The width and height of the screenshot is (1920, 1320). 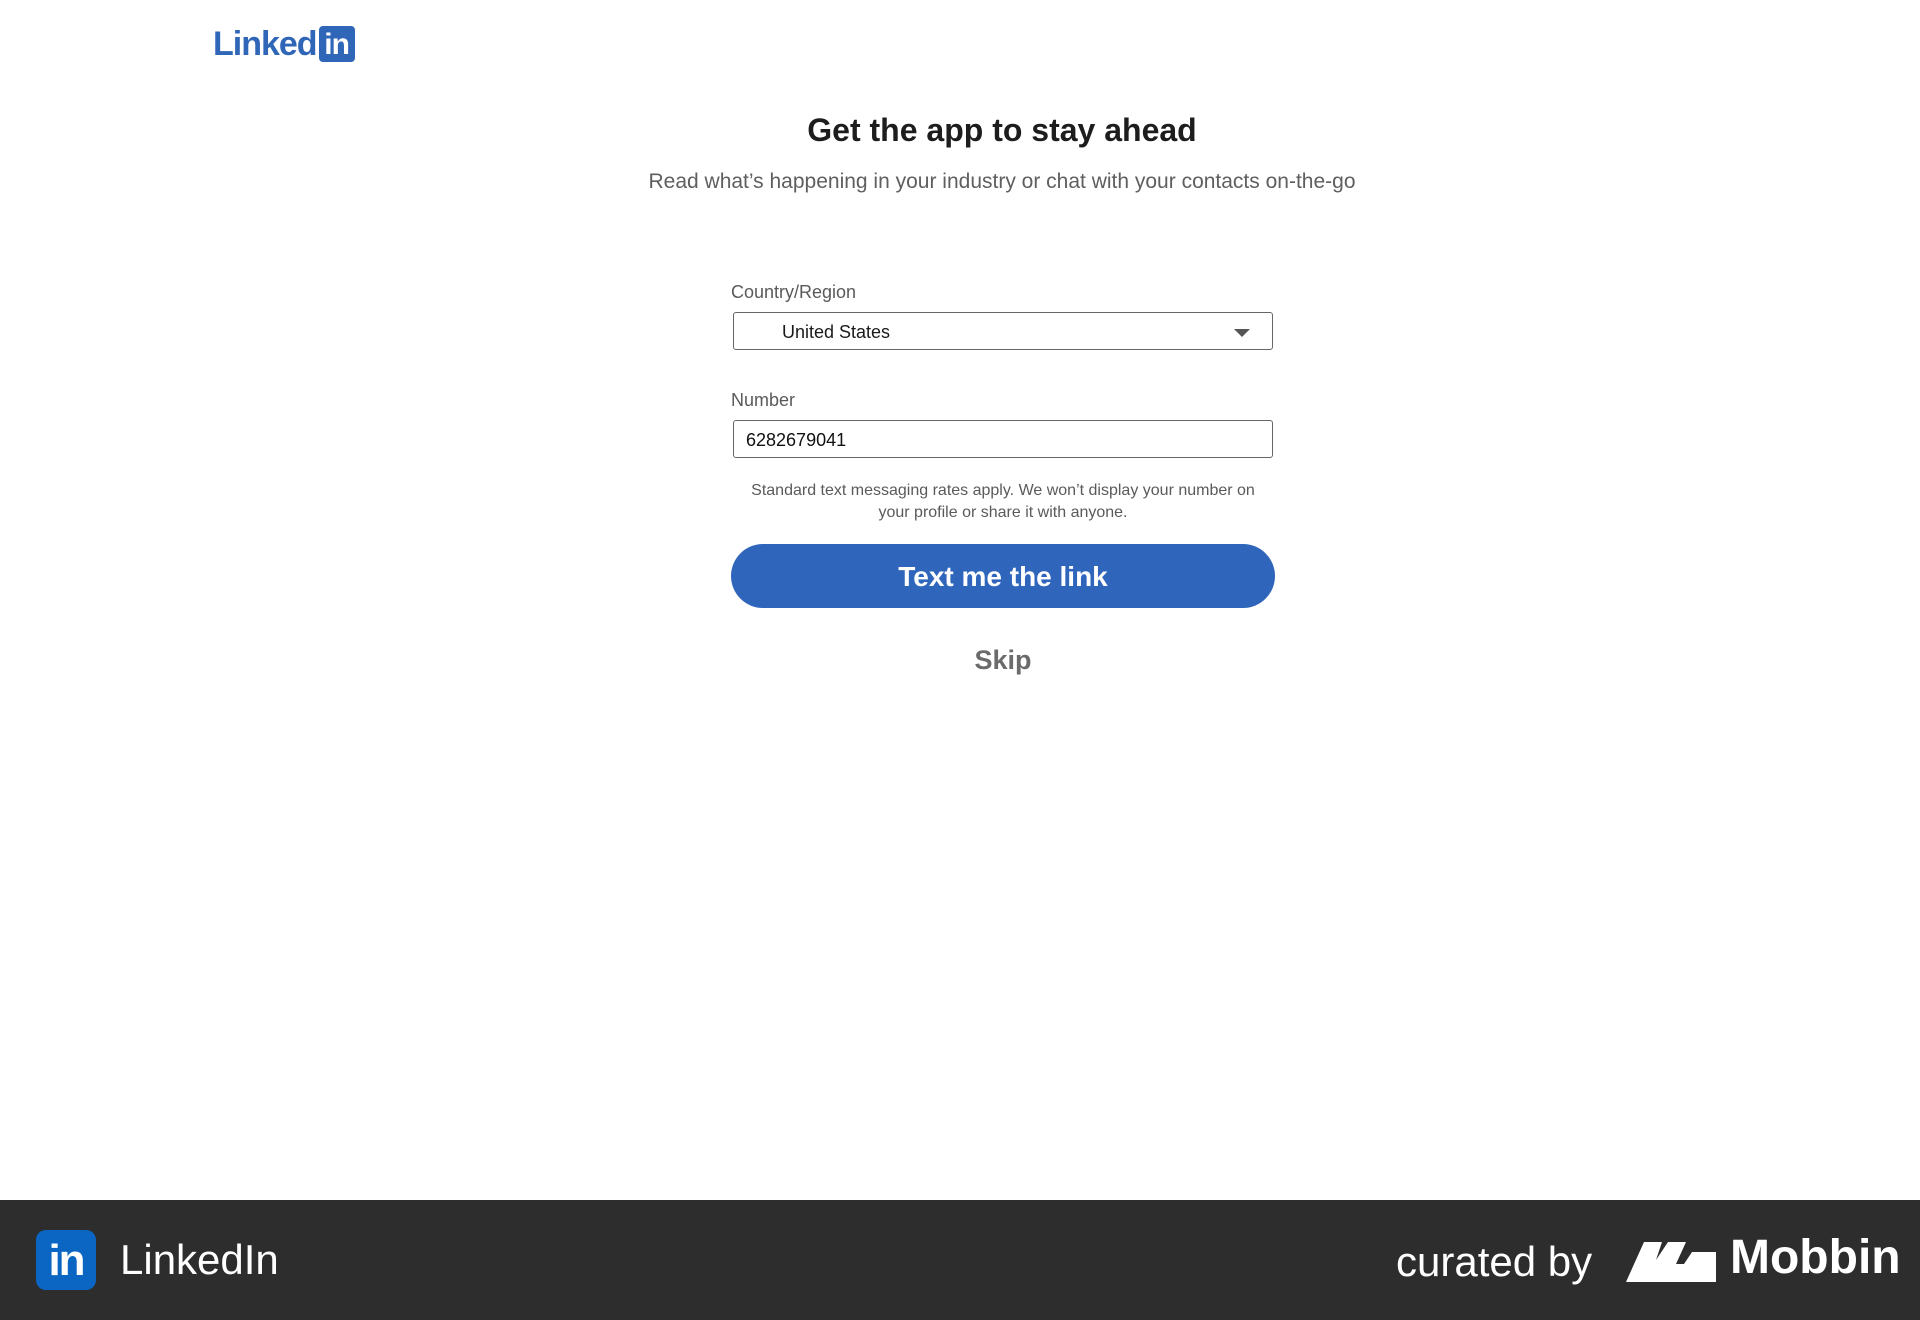 What do you see at coordinates (265, 44) in the screenshot?
I see `logo-wordmark: Linked` at bounding box center [265, 44].